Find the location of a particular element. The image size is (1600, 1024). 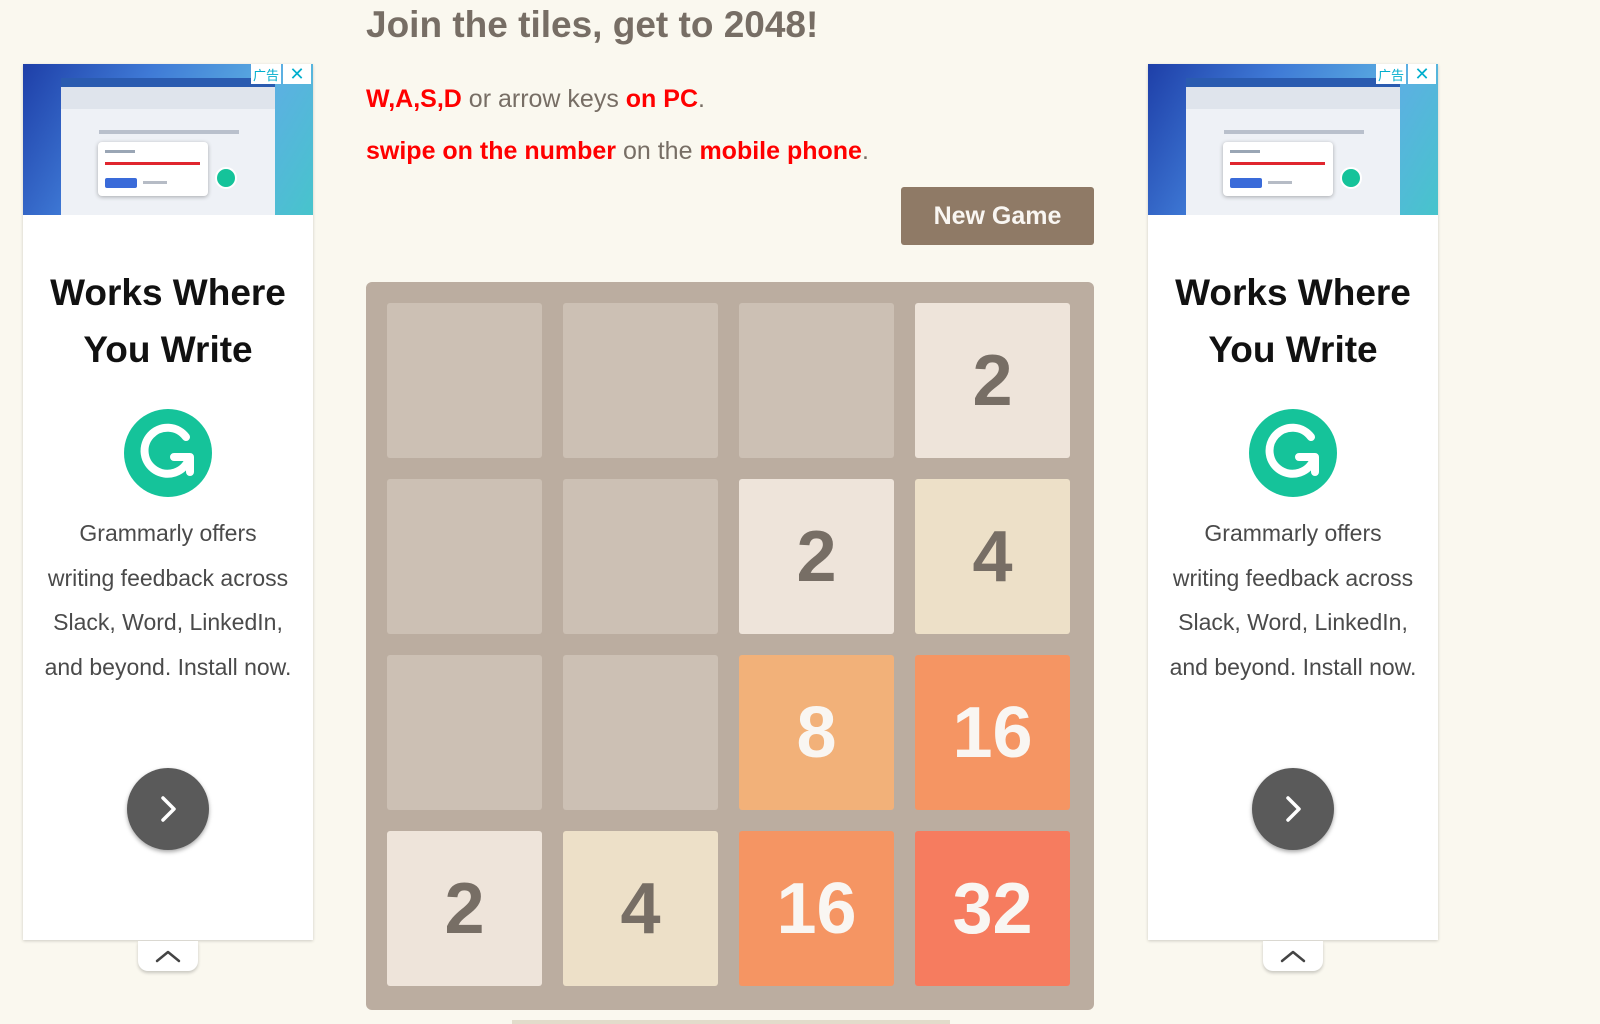

pc-instructions: W,A,S,D or arrow keys on PC. is located at coordinates (535, 99).